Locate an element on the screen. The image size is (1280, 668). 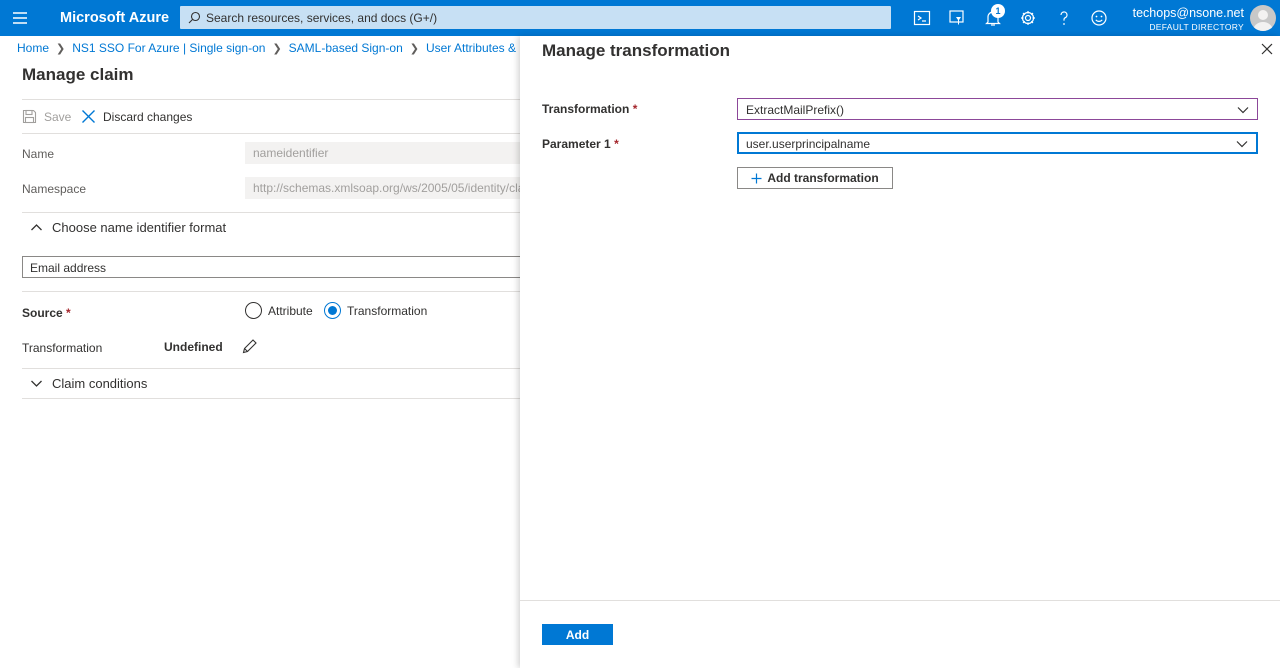
add-transformation-button: Add transformation is located at coordinates (815, 178).